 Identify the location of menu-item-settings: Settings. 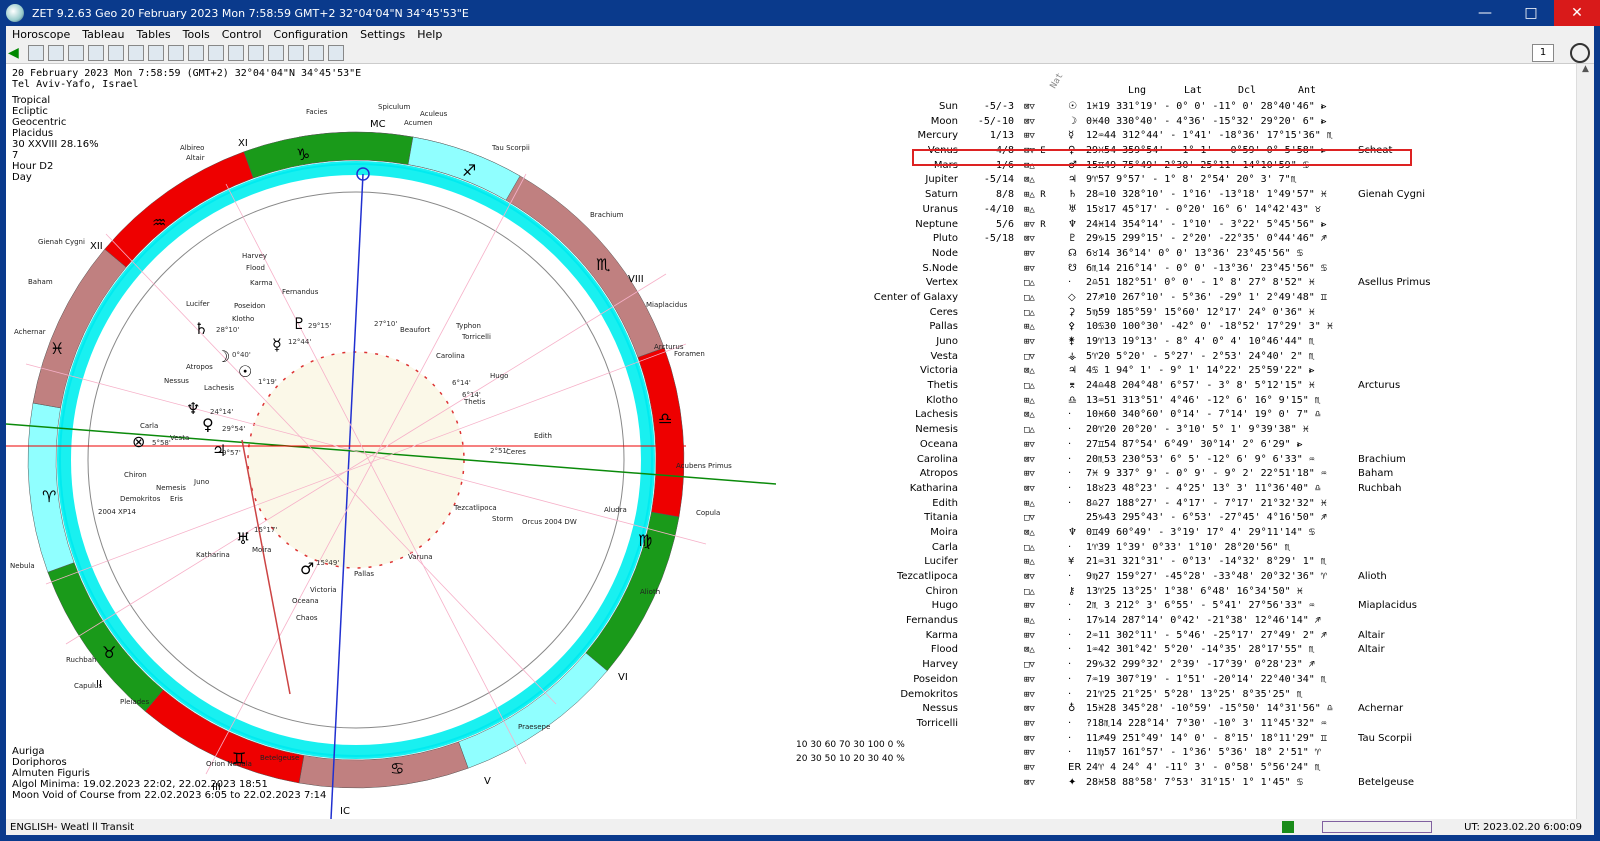
(382, 34).